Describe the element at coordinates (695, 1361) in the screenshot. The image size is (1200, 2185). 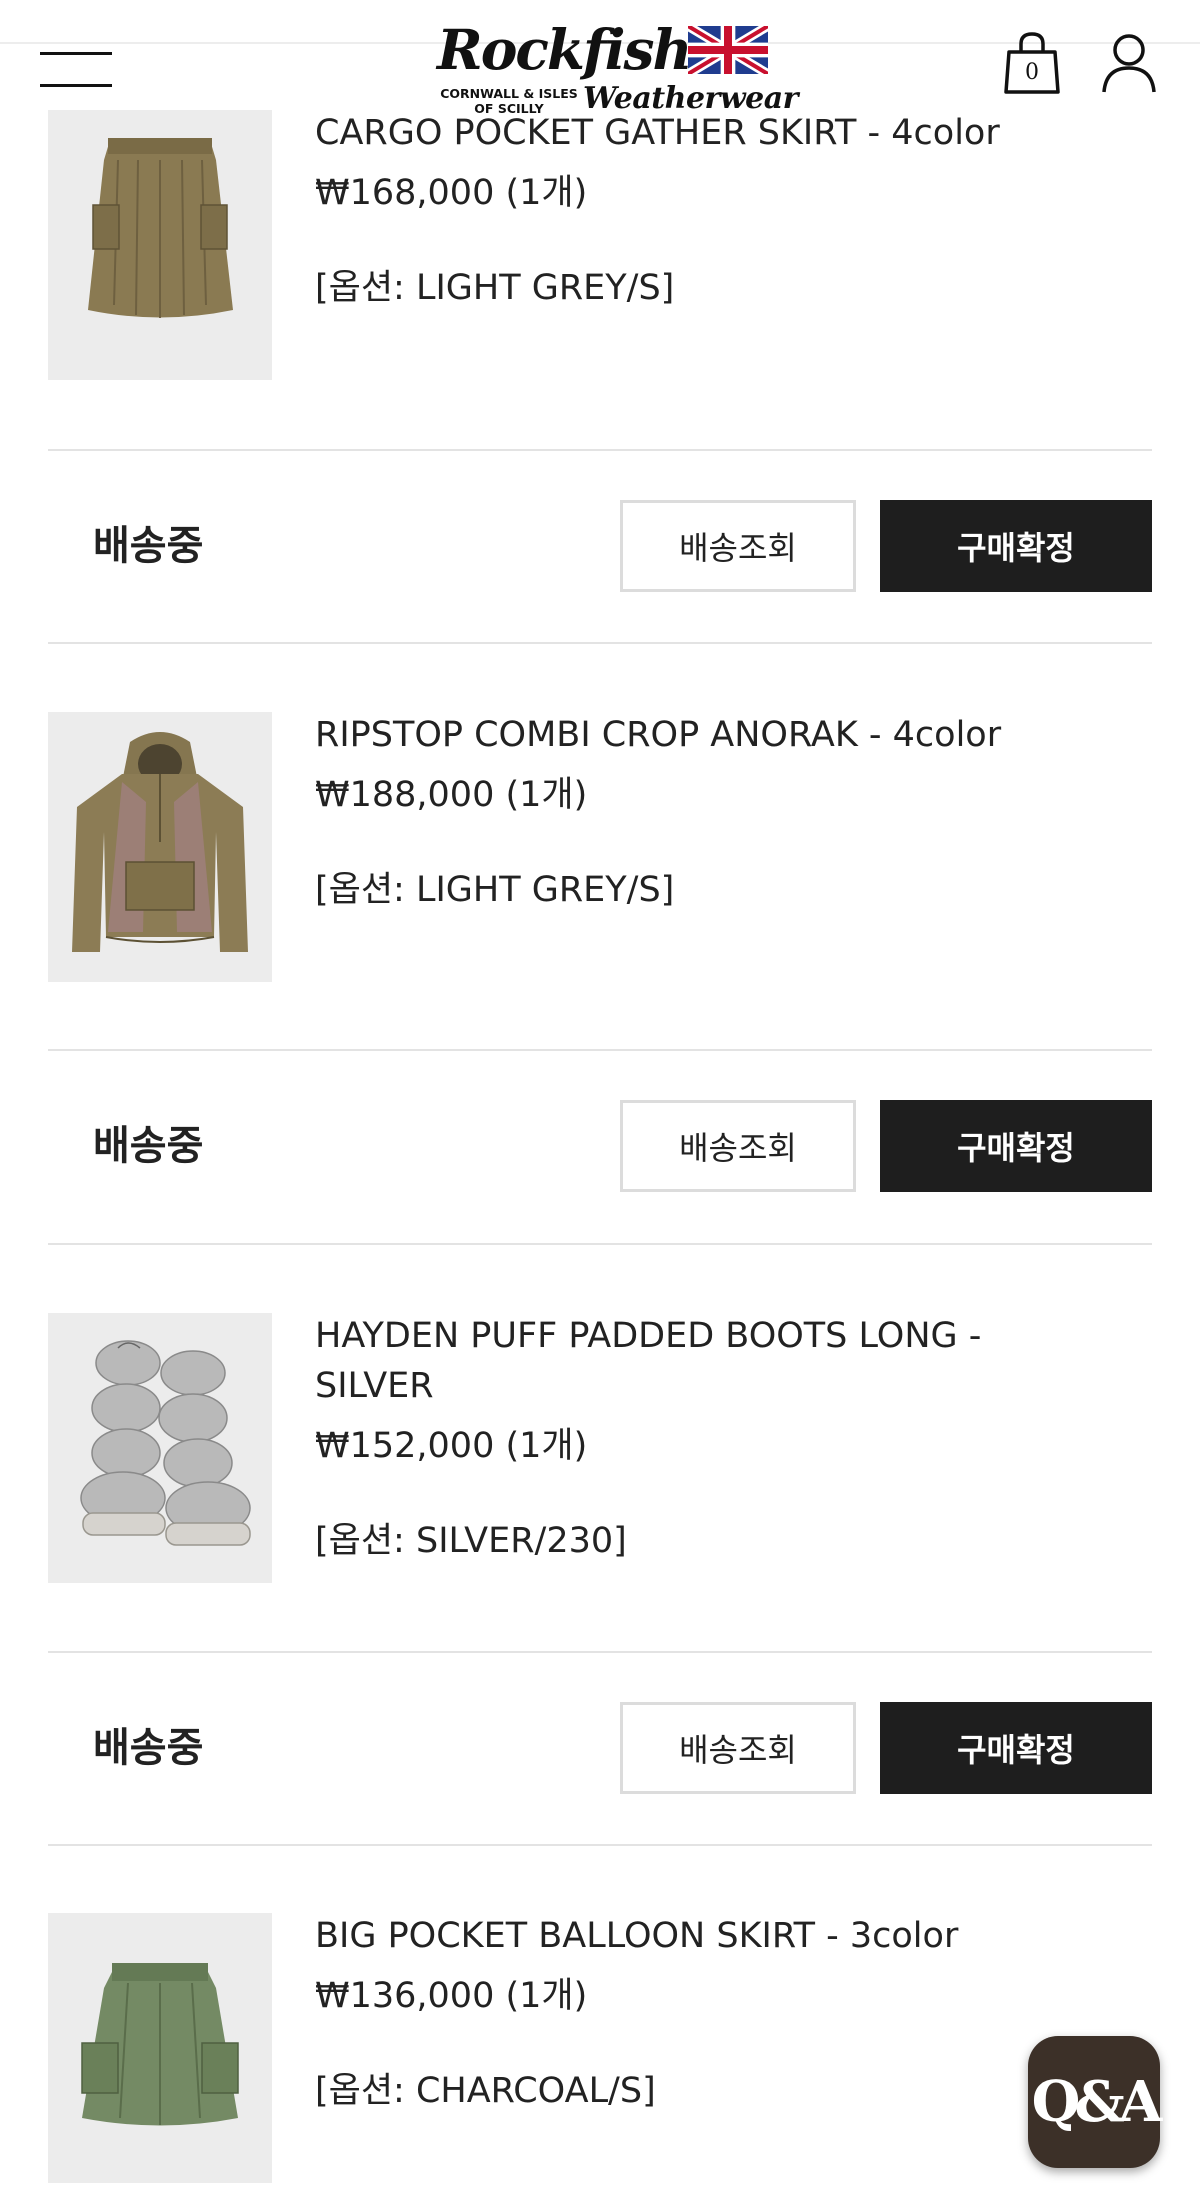
I see `product-name: HAYDEN PUFF PADDED BOOTS LONG - SILVER` at that location.